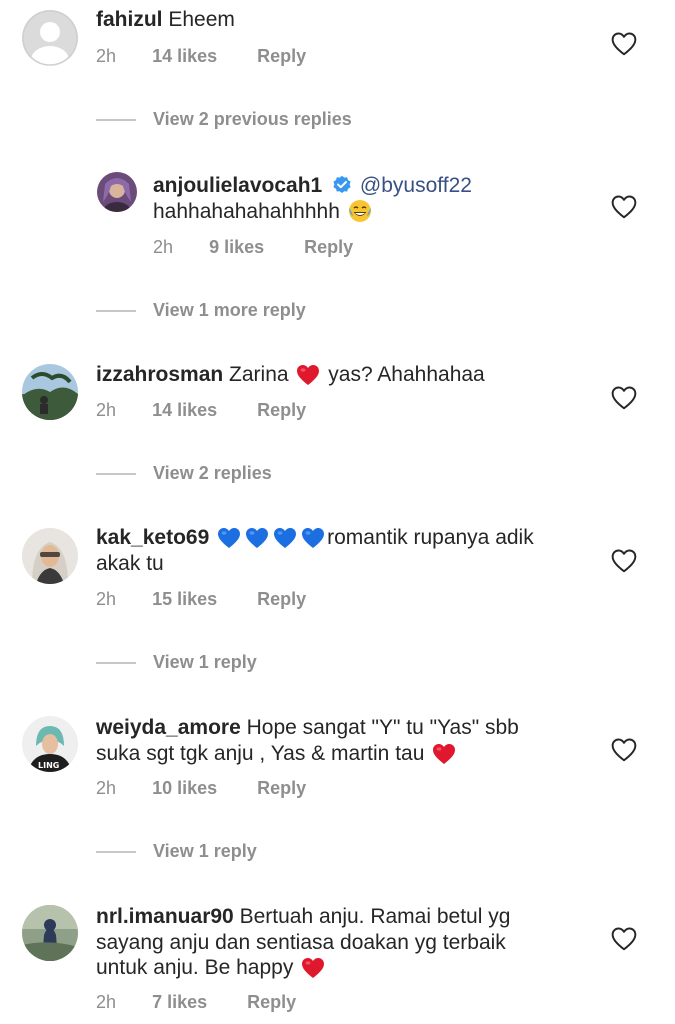 The height and width of the screenshot is (1024, 675). I want to click on mention-link: @byusoff22, so click(416, 185).